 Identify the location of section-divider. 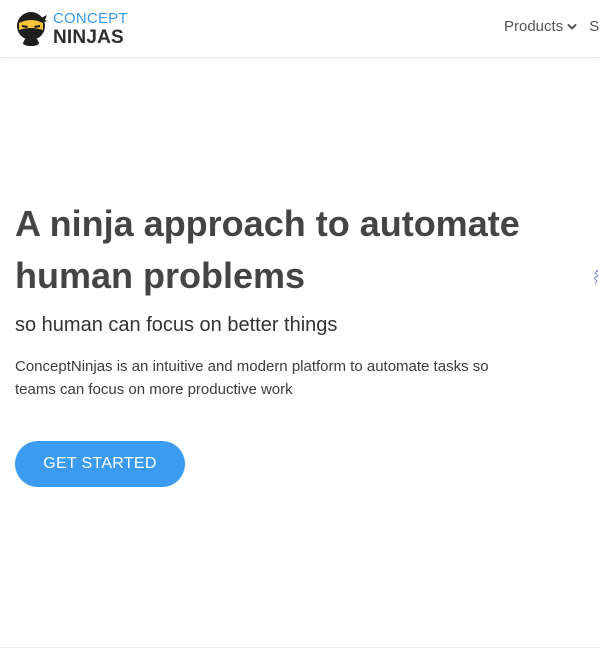
(300, 647).